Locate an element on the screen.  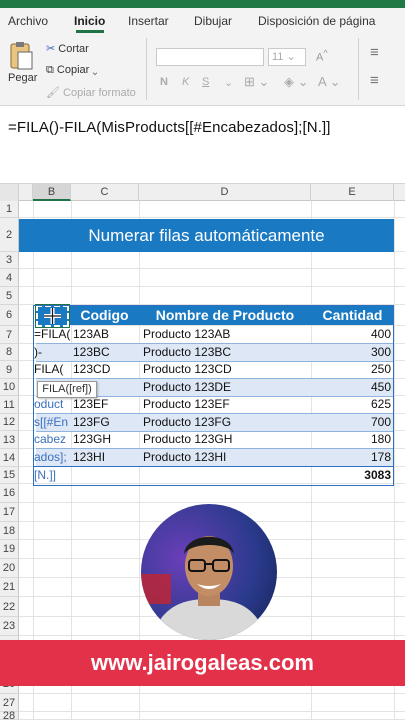
row-header: 8 is located at coordinates (9, 352).